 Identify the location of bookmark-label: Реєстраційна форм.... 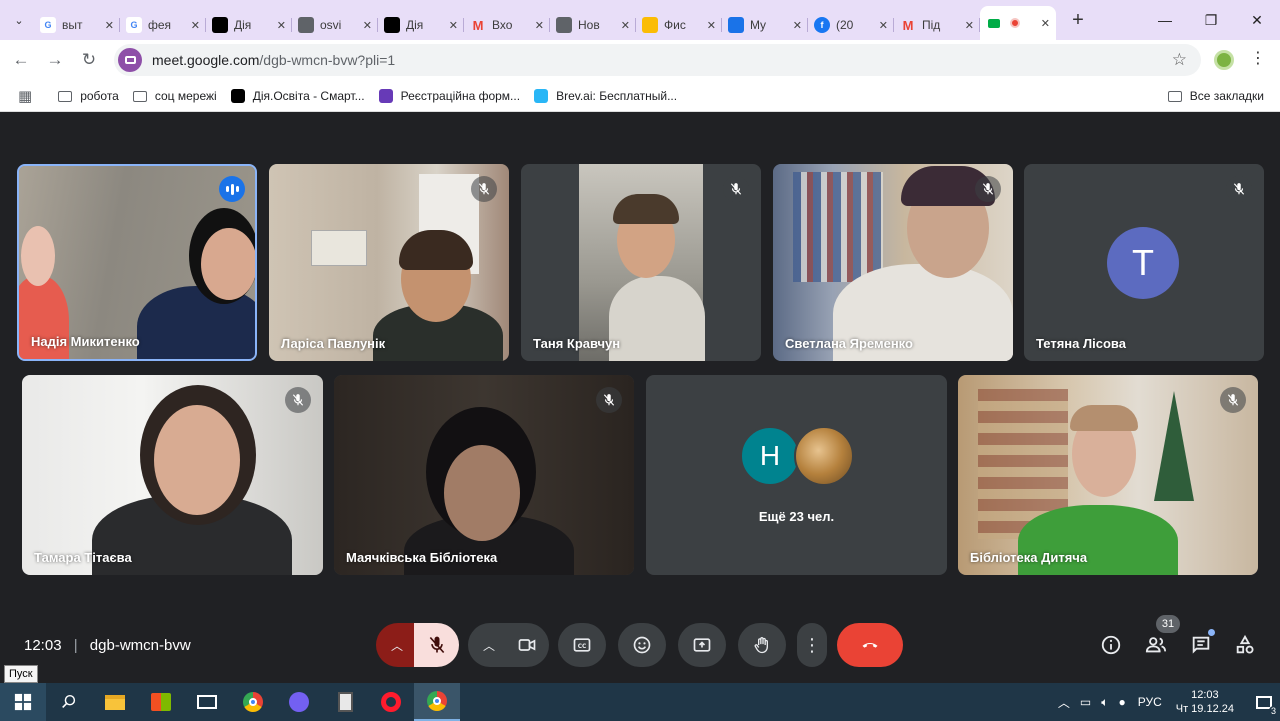
(460, 95).